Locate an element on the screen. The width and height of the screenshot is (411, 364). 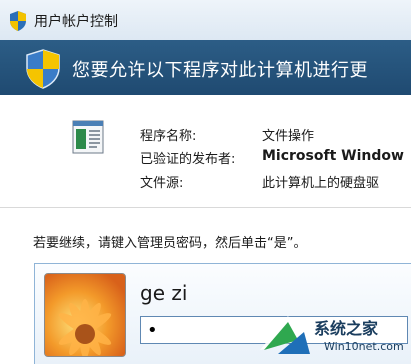
watermark-title: 系统之家 is located at coordinates (346, 328).